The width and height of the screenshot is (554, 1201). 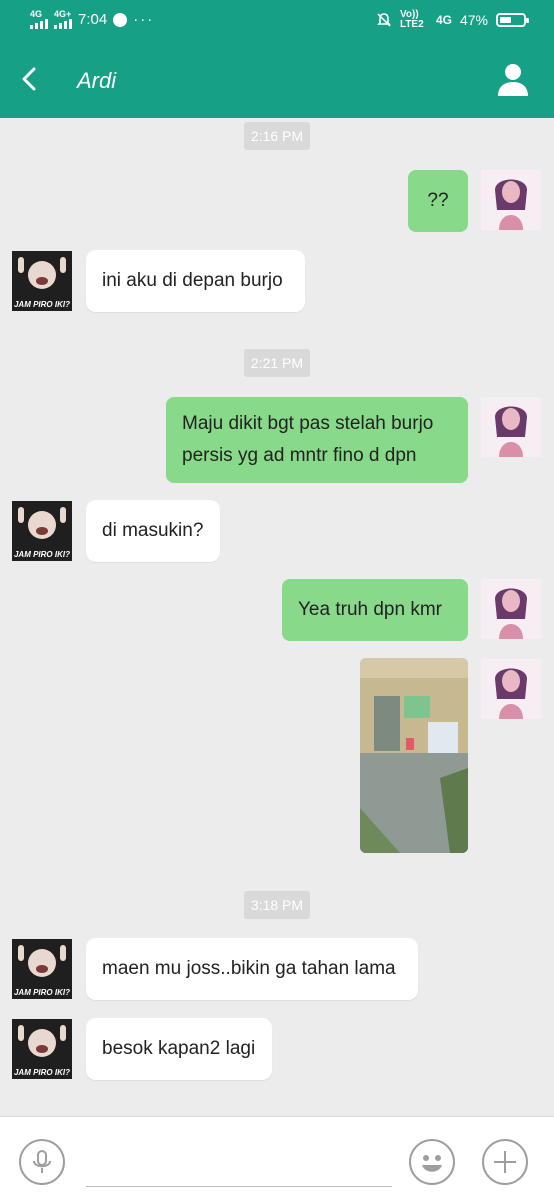 I want to click on emoji-button, so click(x=432, y=1162).